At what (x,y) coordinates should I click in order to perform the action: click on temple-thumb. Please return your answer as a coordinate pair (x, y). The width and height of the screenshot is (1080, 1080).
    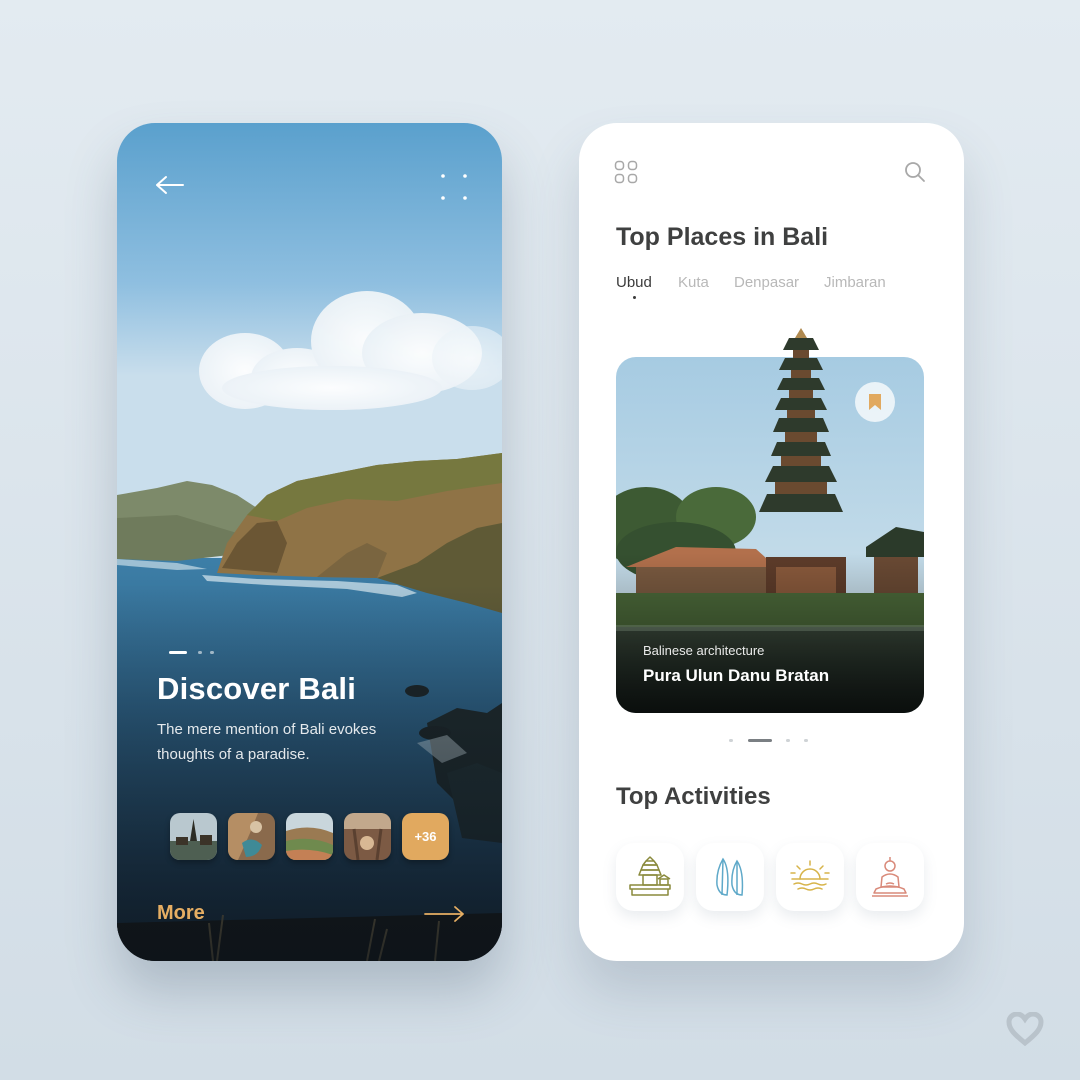
    Looking at the image, I should click on (193, 836).